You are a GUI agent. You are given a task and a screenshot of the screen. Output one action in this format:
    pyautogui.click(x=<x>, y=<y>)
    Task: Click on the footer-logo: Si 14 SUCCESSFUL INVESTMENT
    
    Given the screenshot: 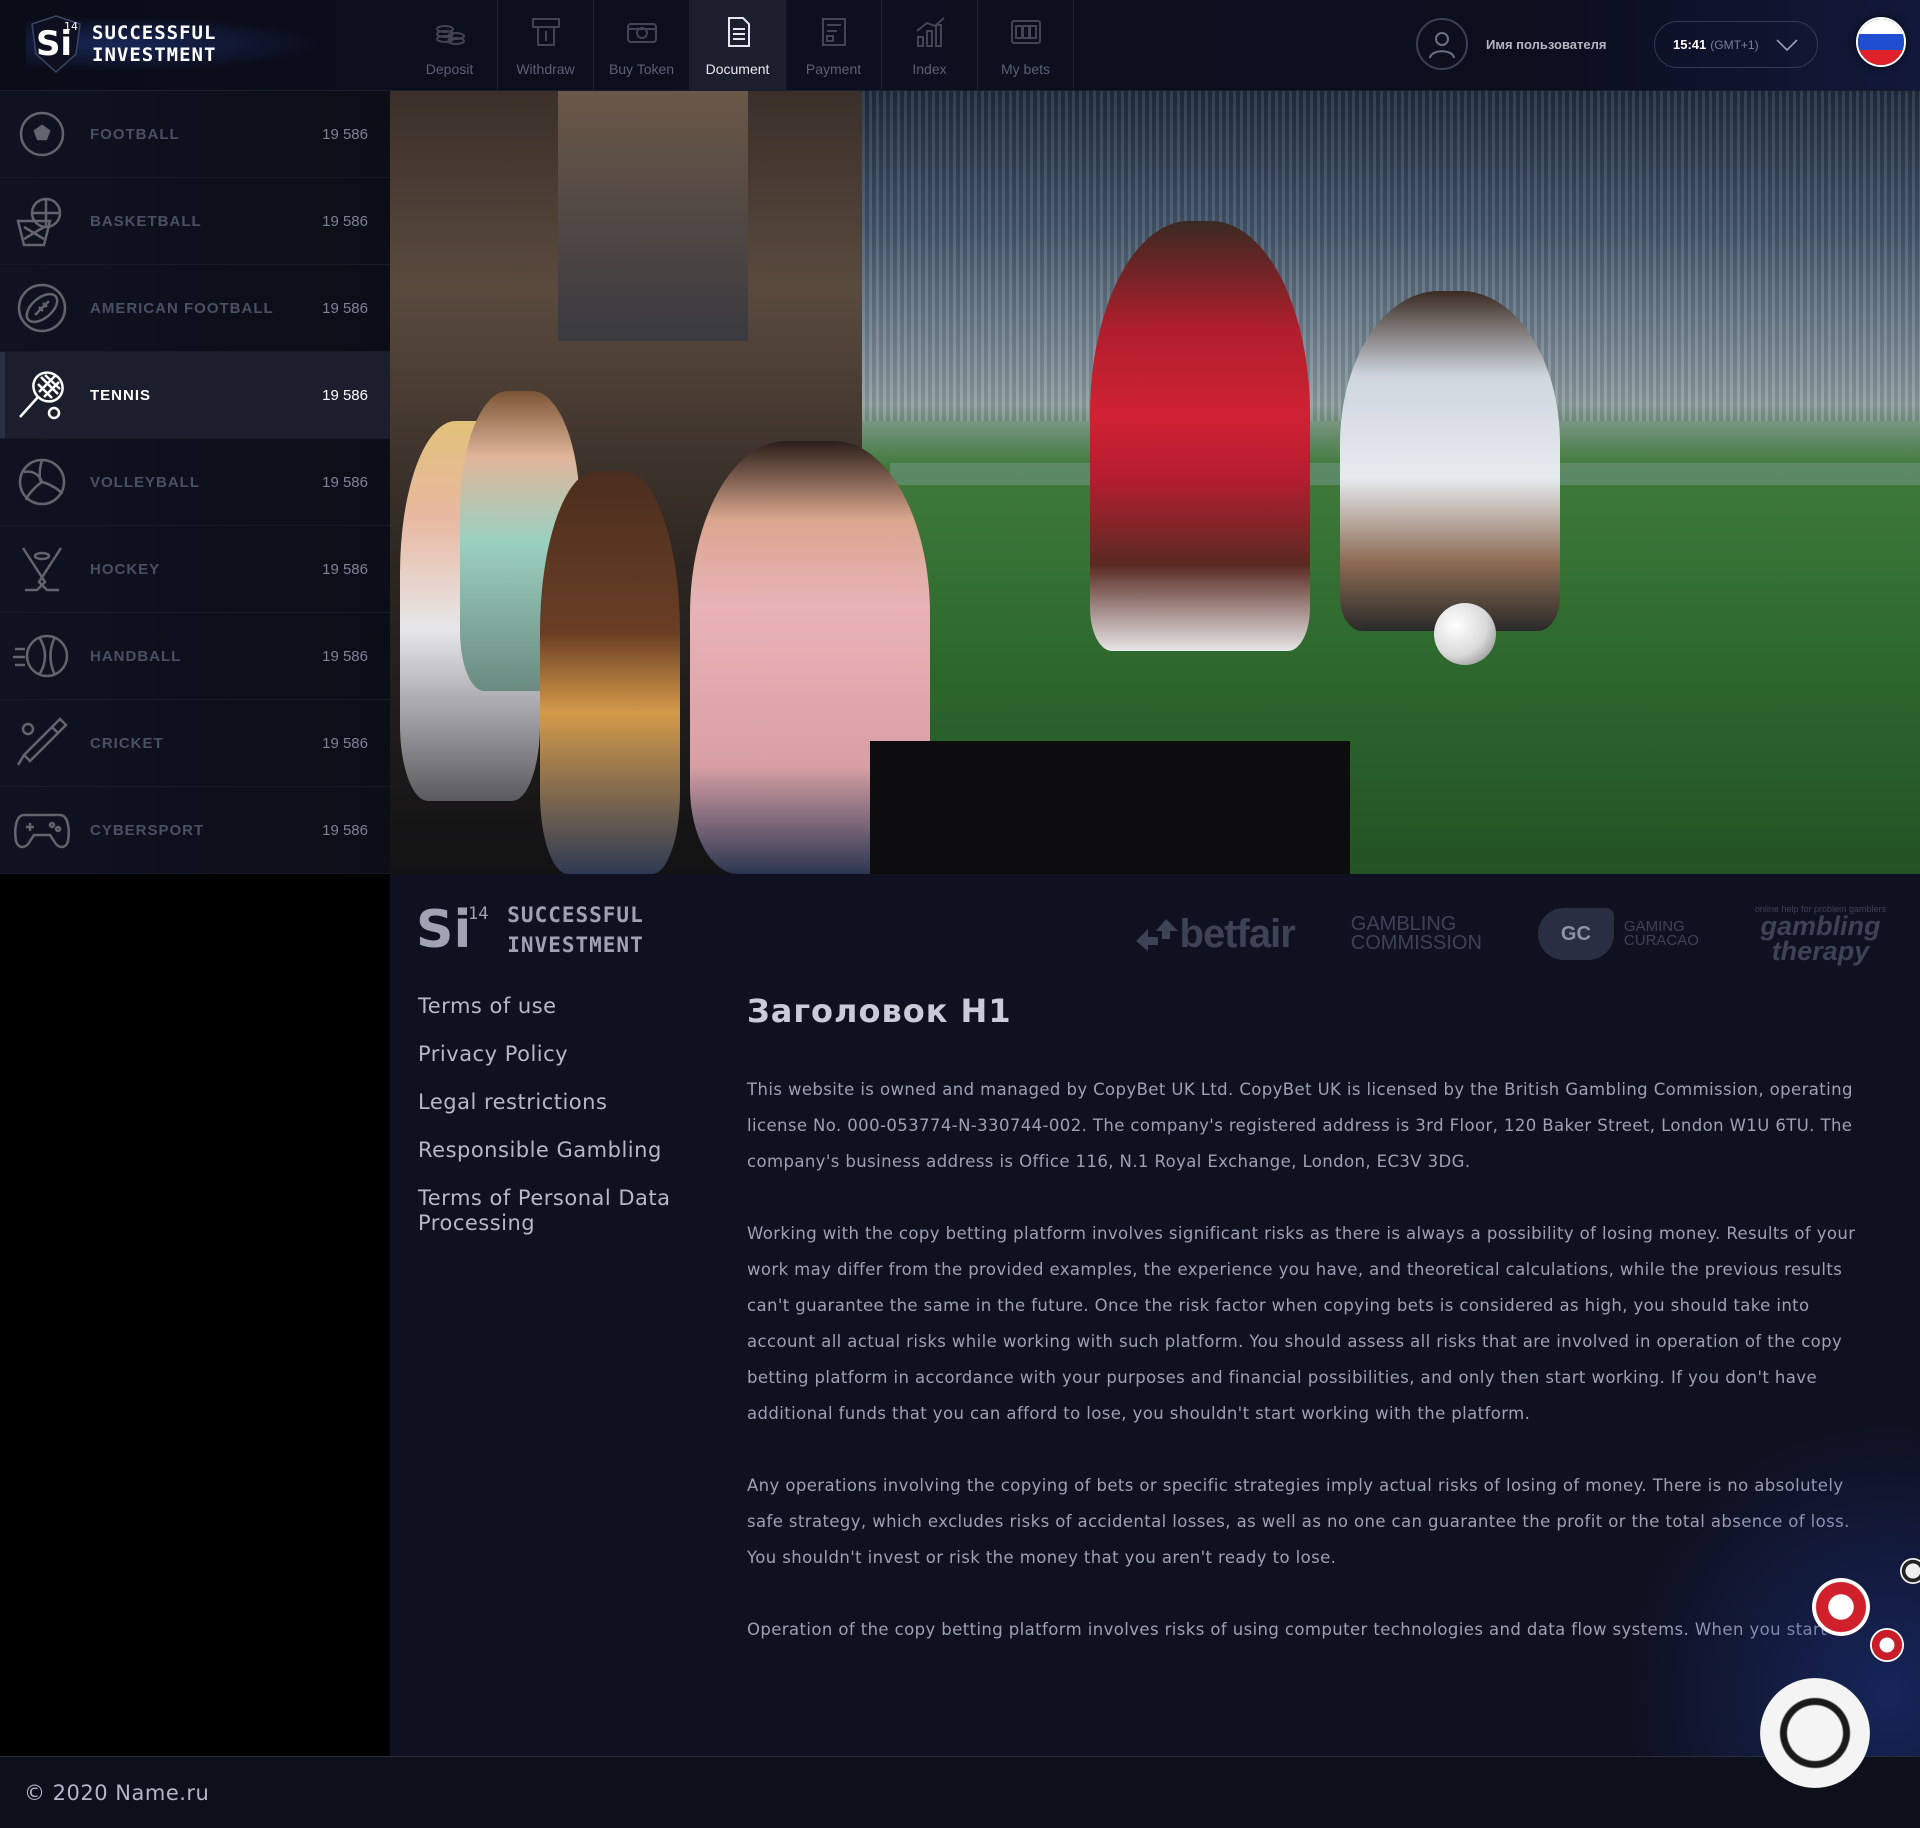 What is the action you would take?
    pyautogui.click(x=530, y=930)
    